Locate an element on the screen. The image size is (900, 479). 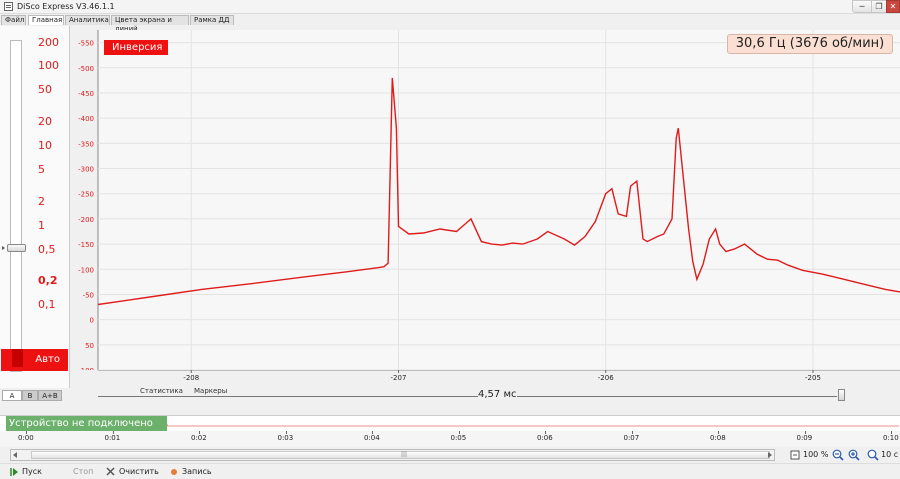
y-tick-label: -200 is located at coordinates (86, 220).